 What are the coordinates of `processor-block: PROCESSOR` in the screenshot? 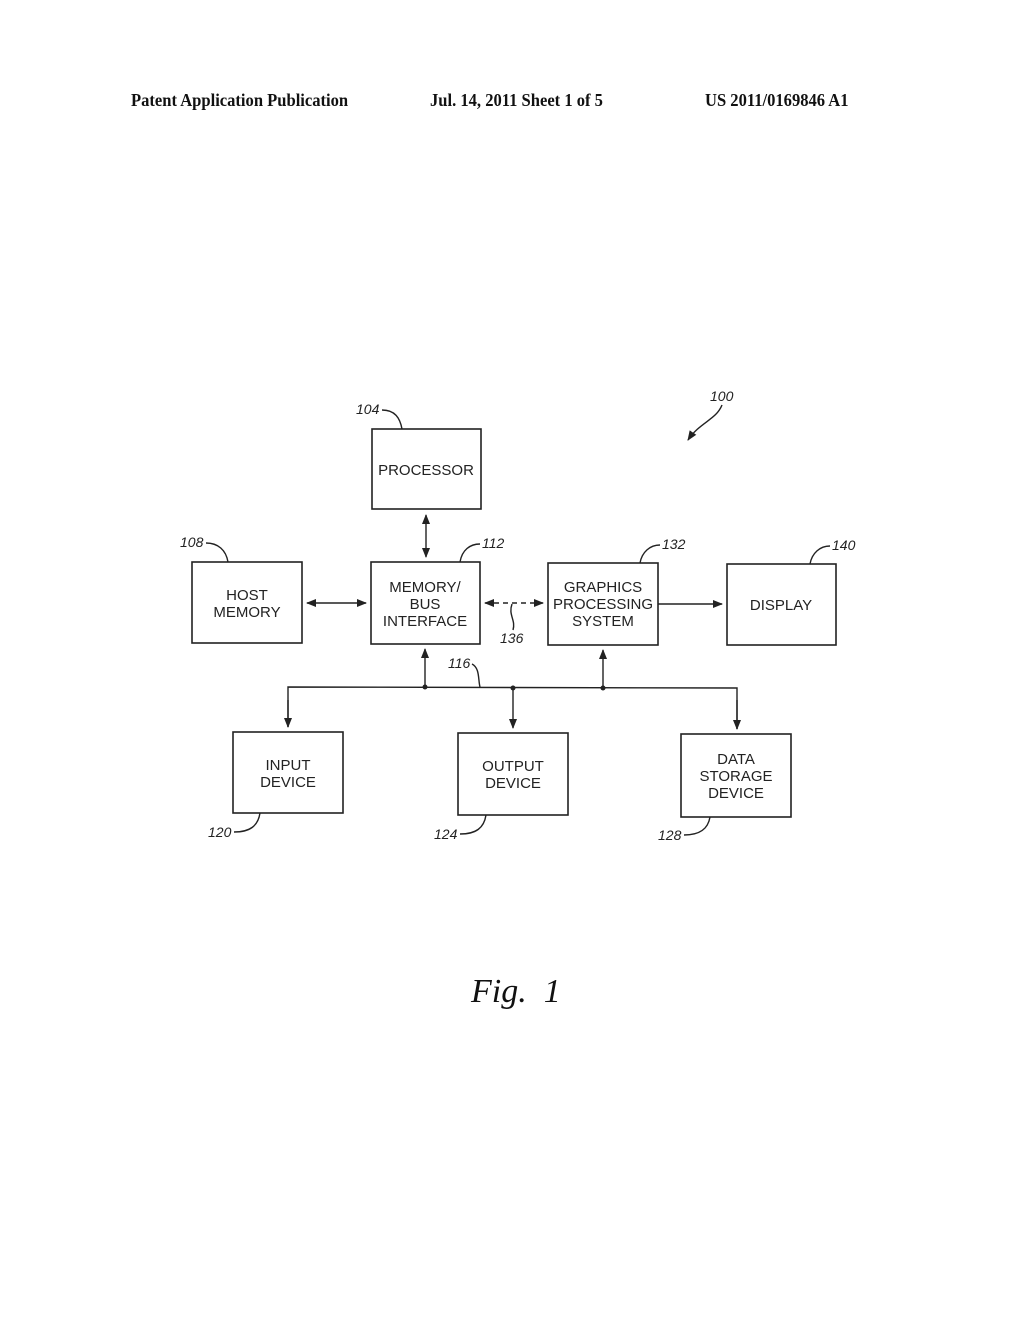 It's located at (426, 469).